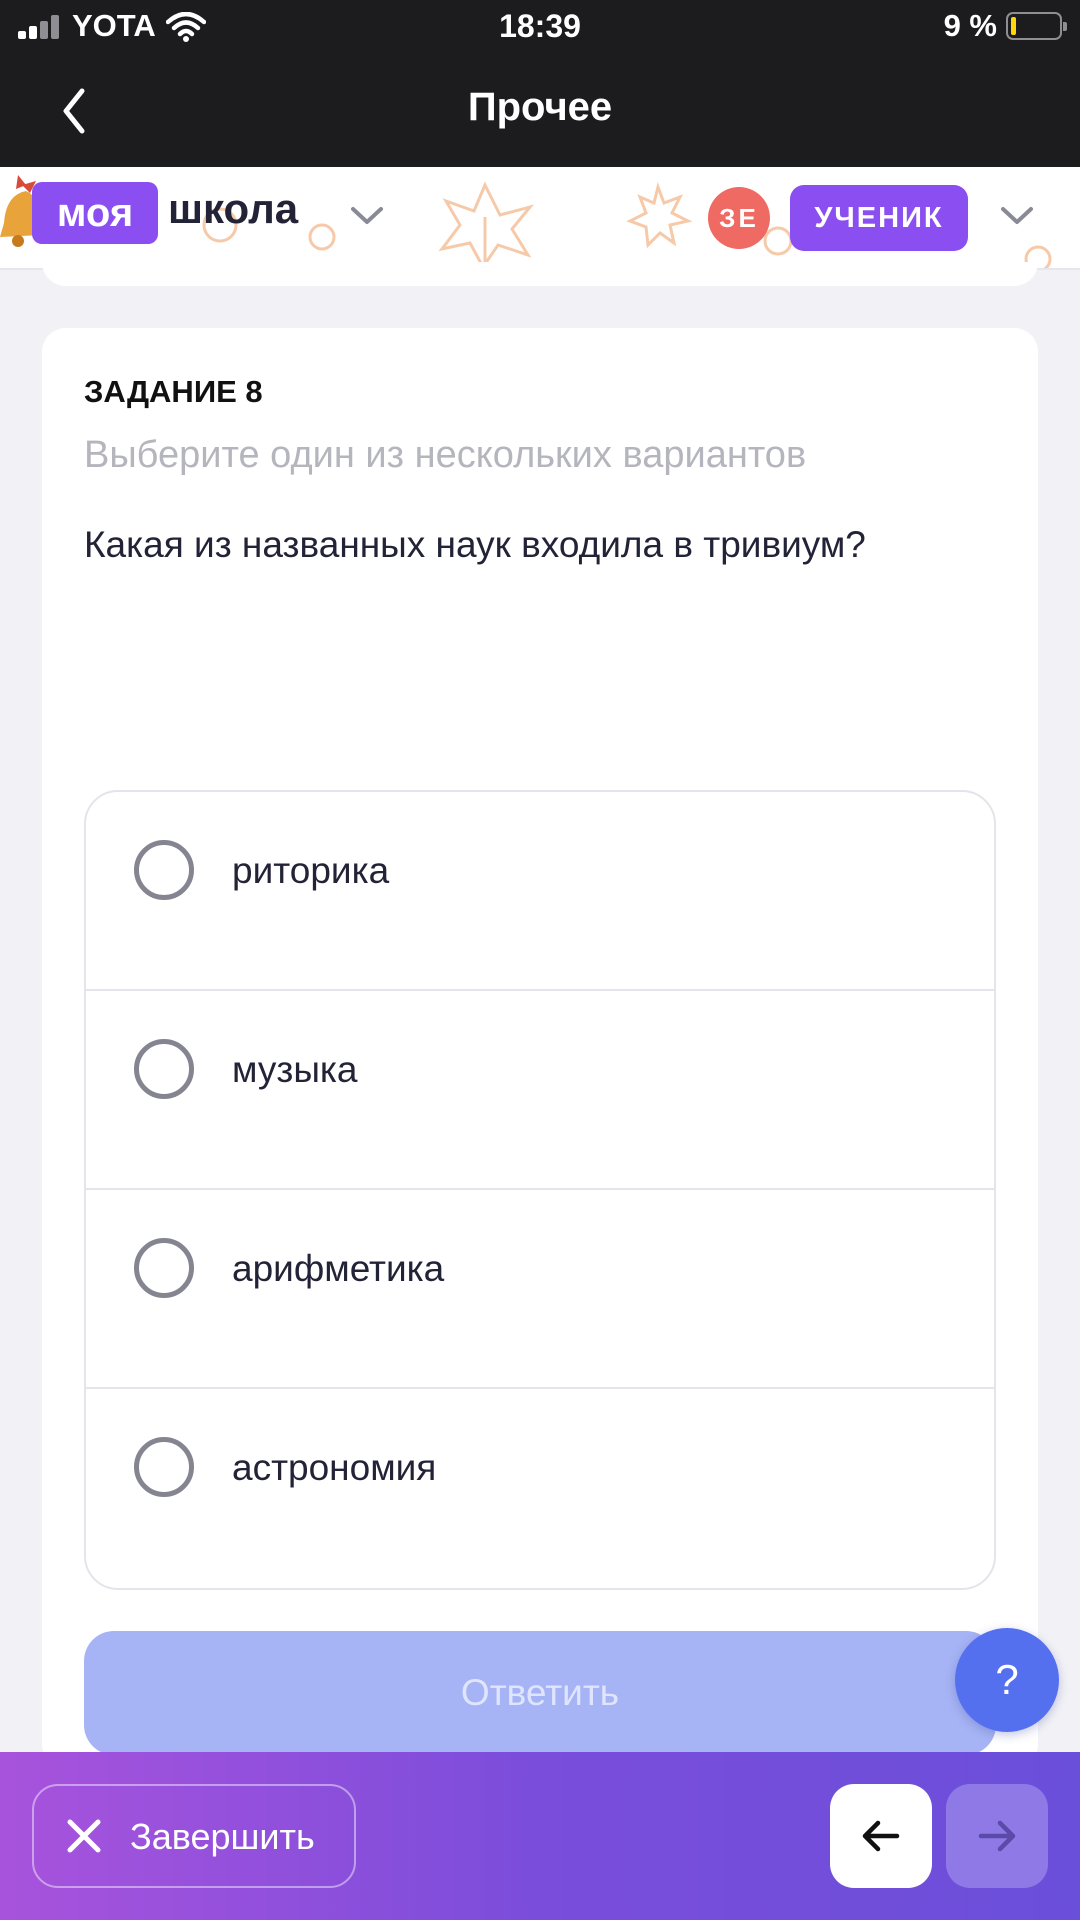 The image size is (1080, 1920). Describe the element at coordinates (1007, 1680) in the screenshot. I see `help-button: ?` at that location.